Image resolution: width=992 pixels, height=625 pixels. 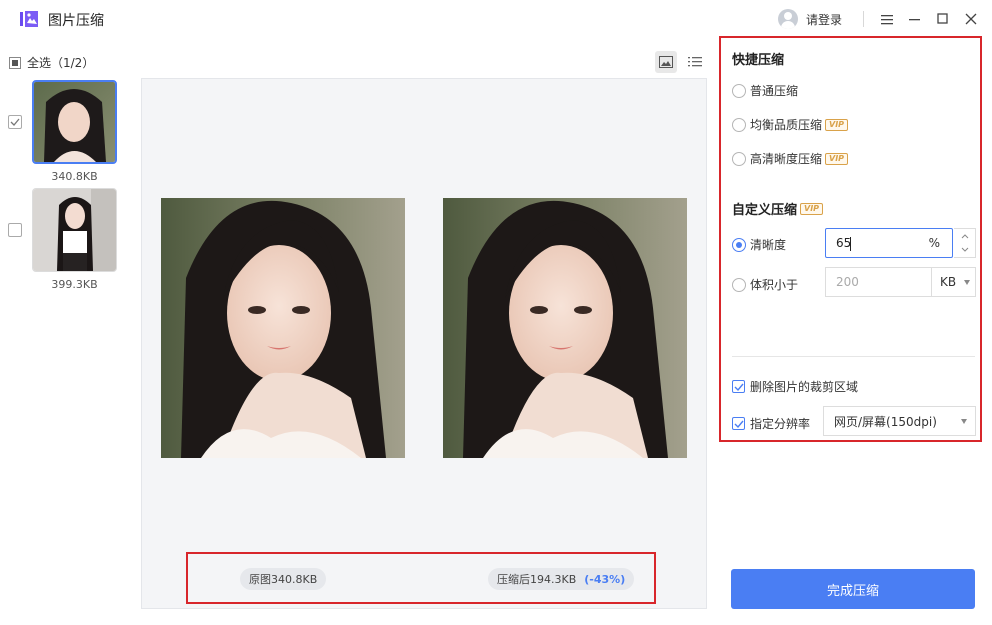 I want to click on login-label: 请登录, so click(x=824, y=19).